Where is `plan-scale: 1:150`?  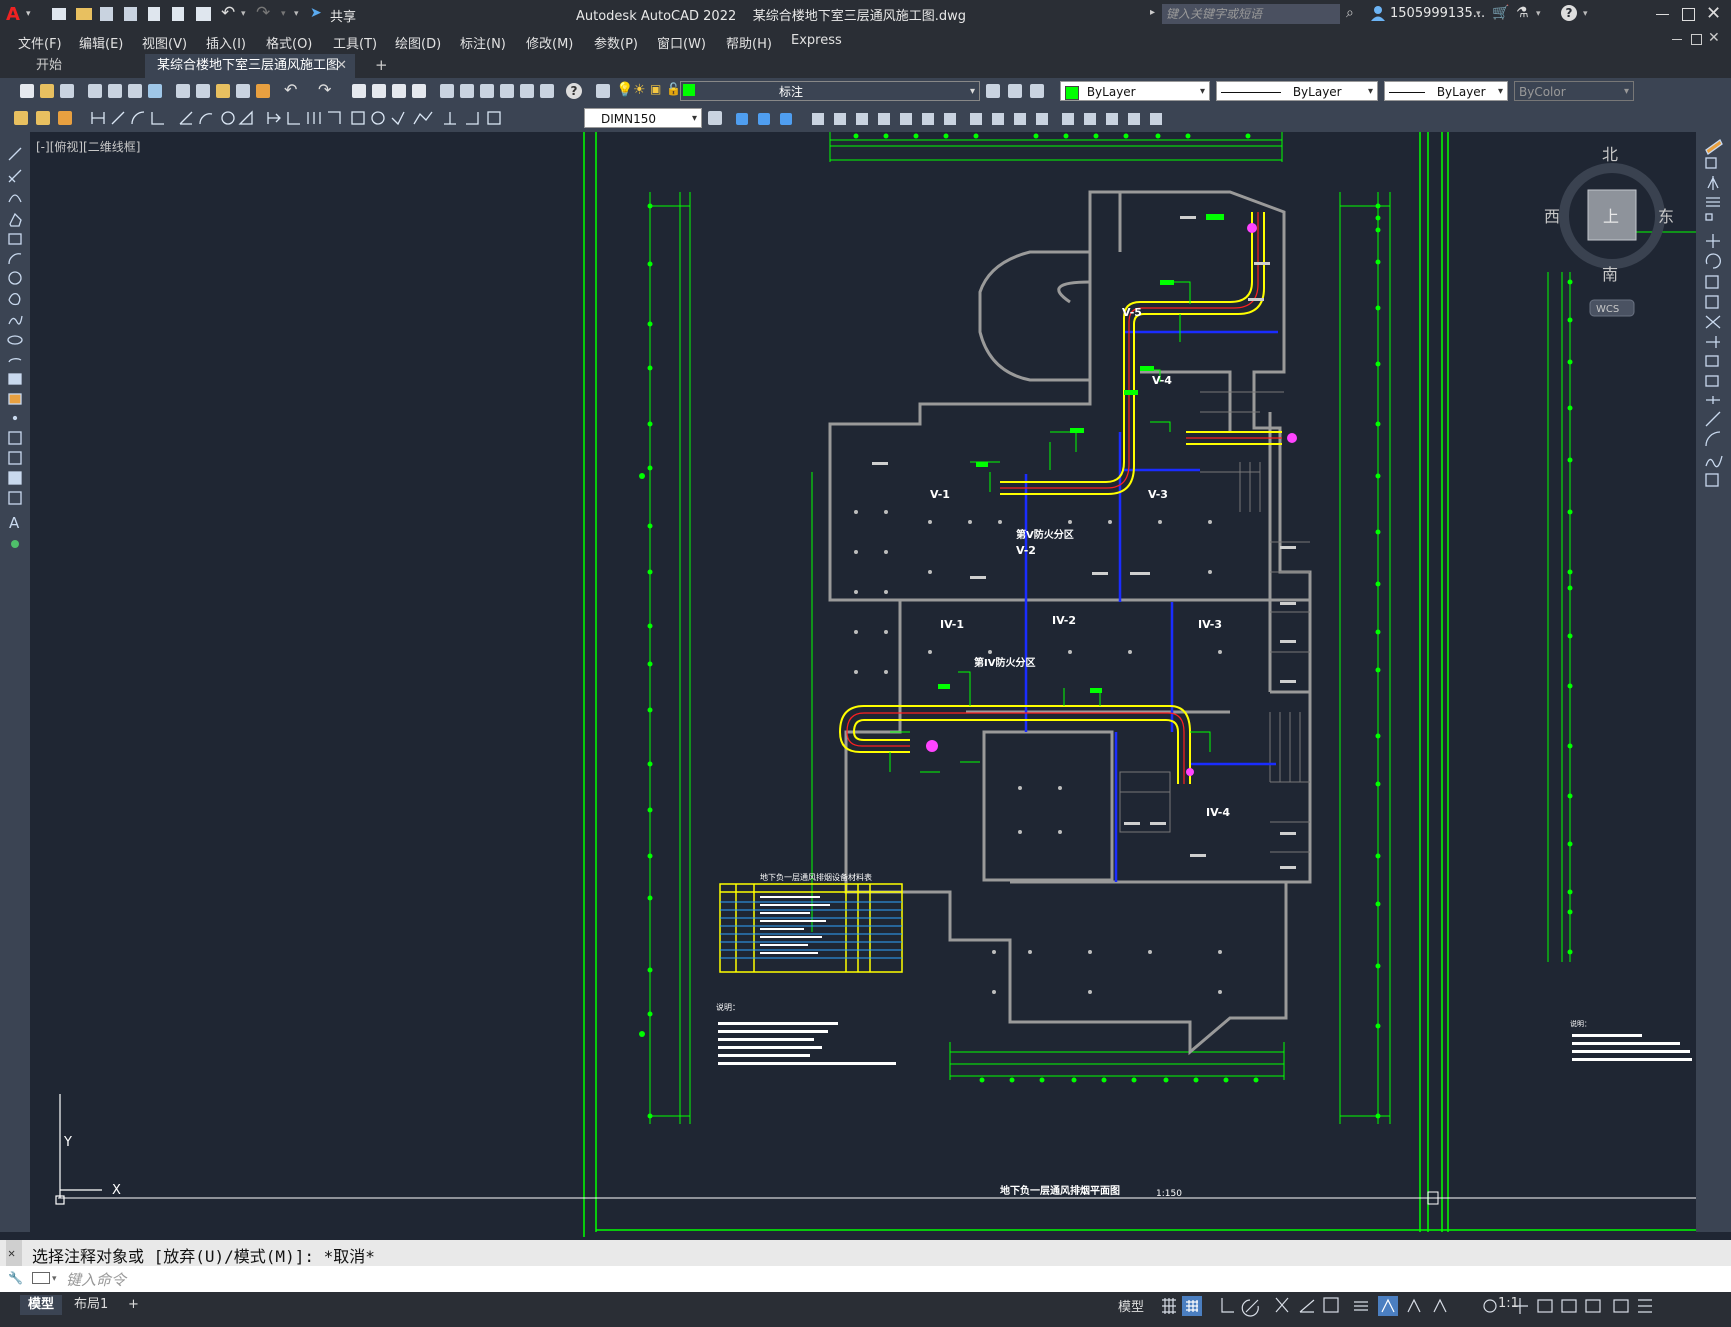
plan-scale: 1:150 is located at coordinates (1169, 1194).